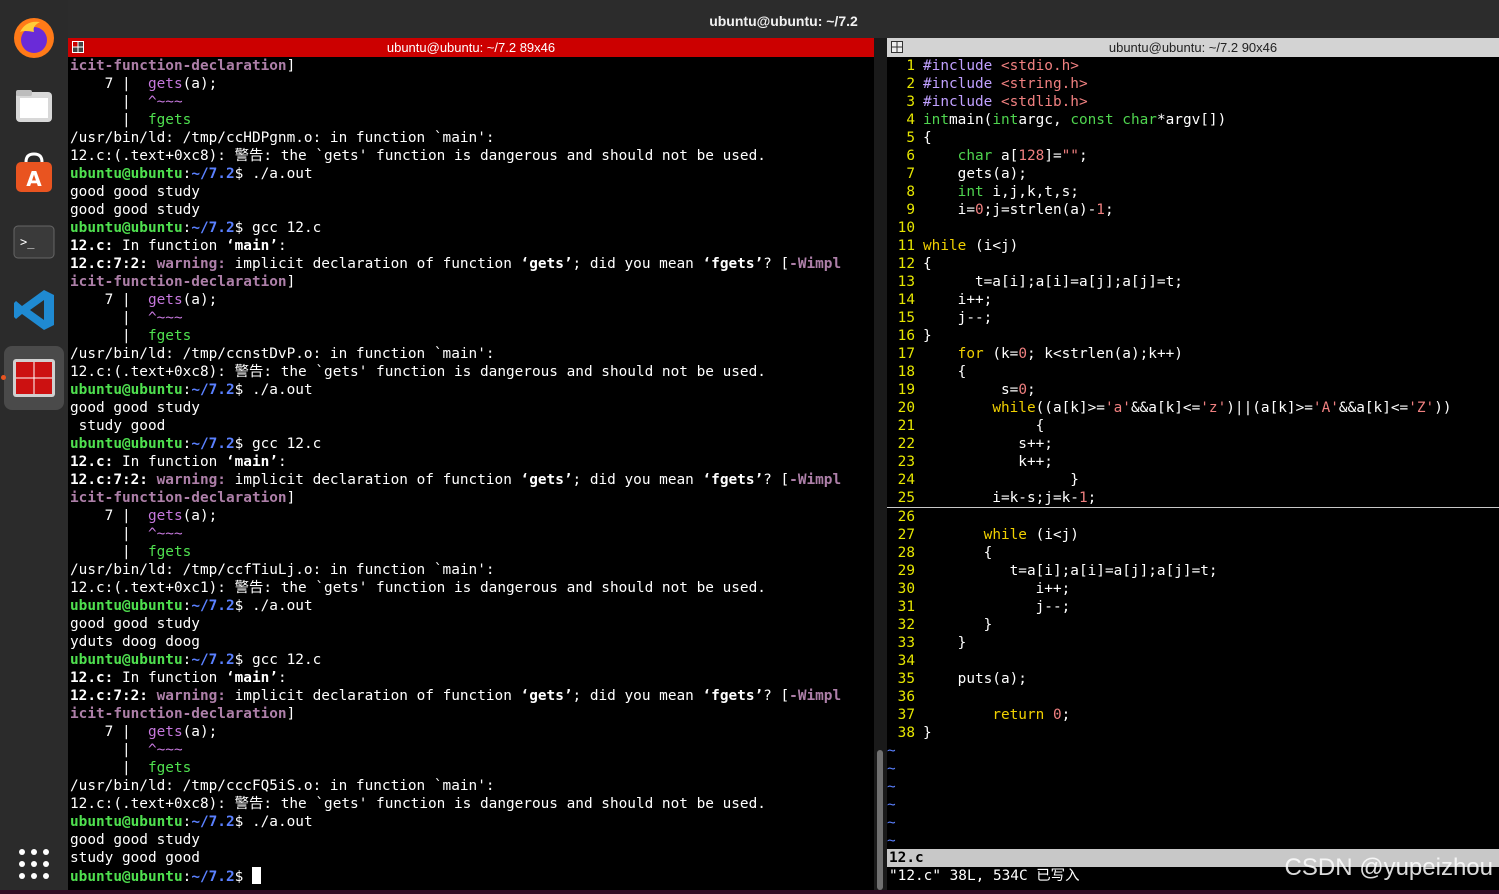  I want to click on code-token: {, so click(927, 264).